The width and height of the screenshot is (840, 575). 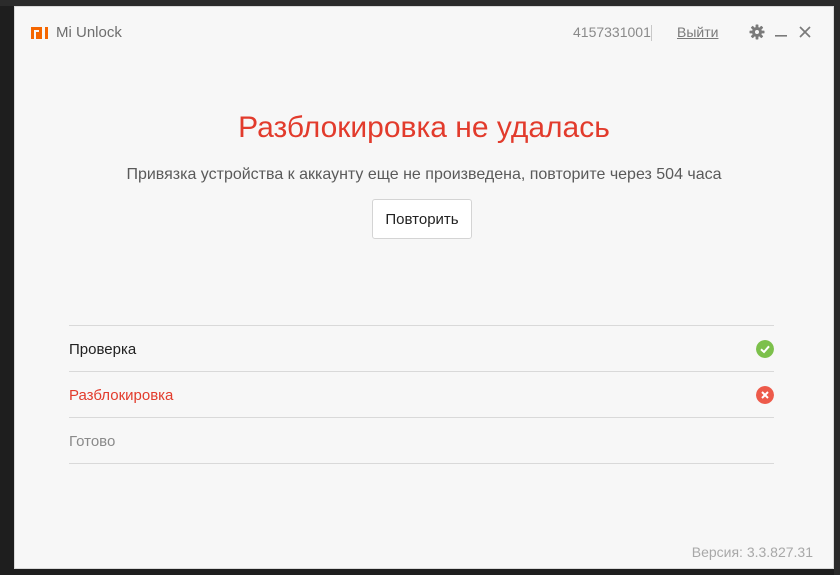 What do you see at coordinates (697, 32) in the screenshot?
I see `logout-link: Выйти` at bounding box center [697, 32].